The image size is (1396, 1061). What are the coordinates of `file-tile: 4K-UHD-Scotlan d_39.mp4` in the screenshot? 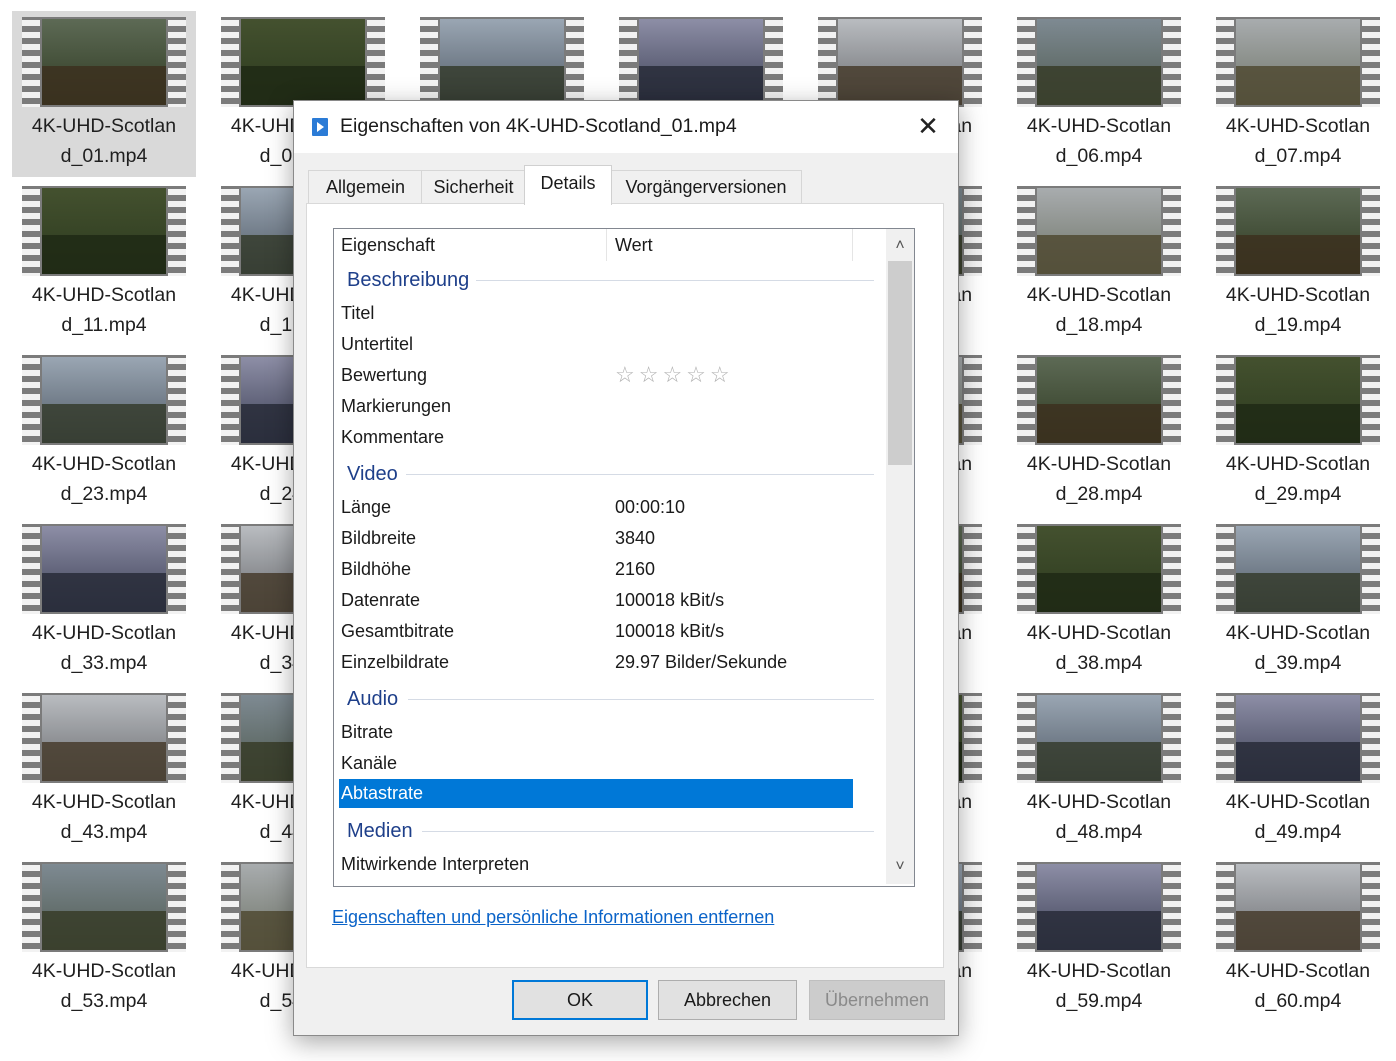 It's located at (1298, 601).